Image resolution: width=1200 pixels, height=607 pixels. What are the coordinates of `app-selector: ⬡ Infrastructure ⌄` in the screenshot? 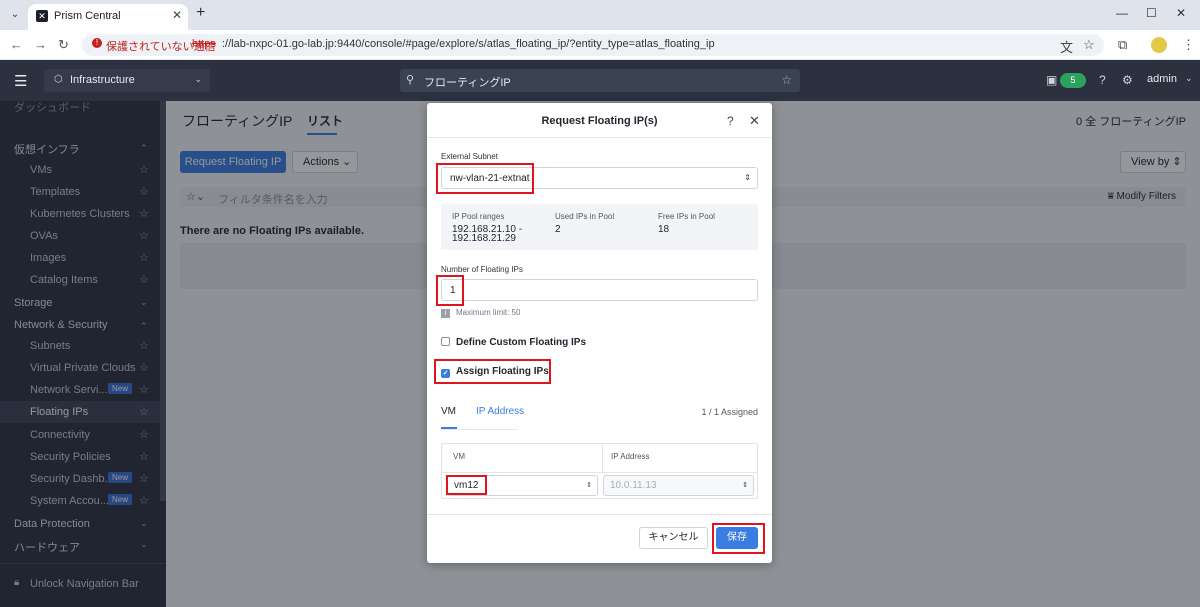 It's located at (127, 80).